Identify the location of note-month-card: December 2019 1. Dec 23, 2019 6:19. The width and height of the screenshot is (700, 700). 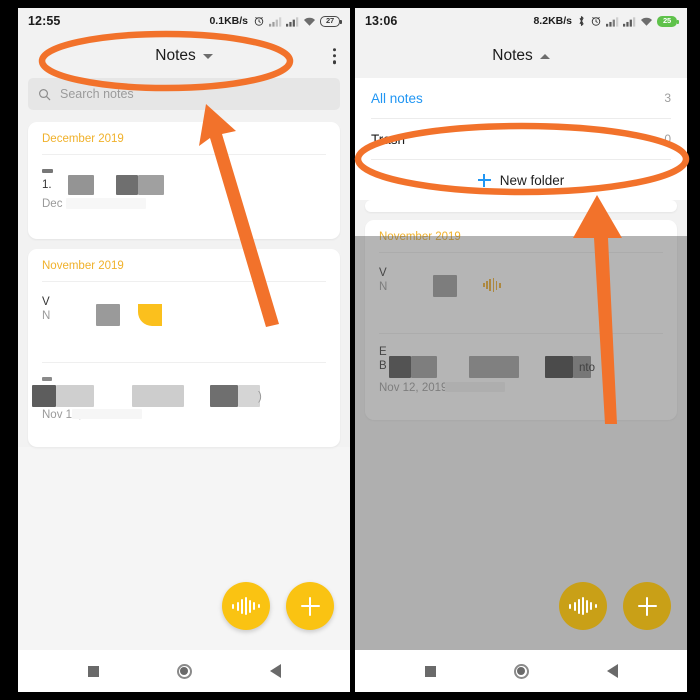
(184, 180).